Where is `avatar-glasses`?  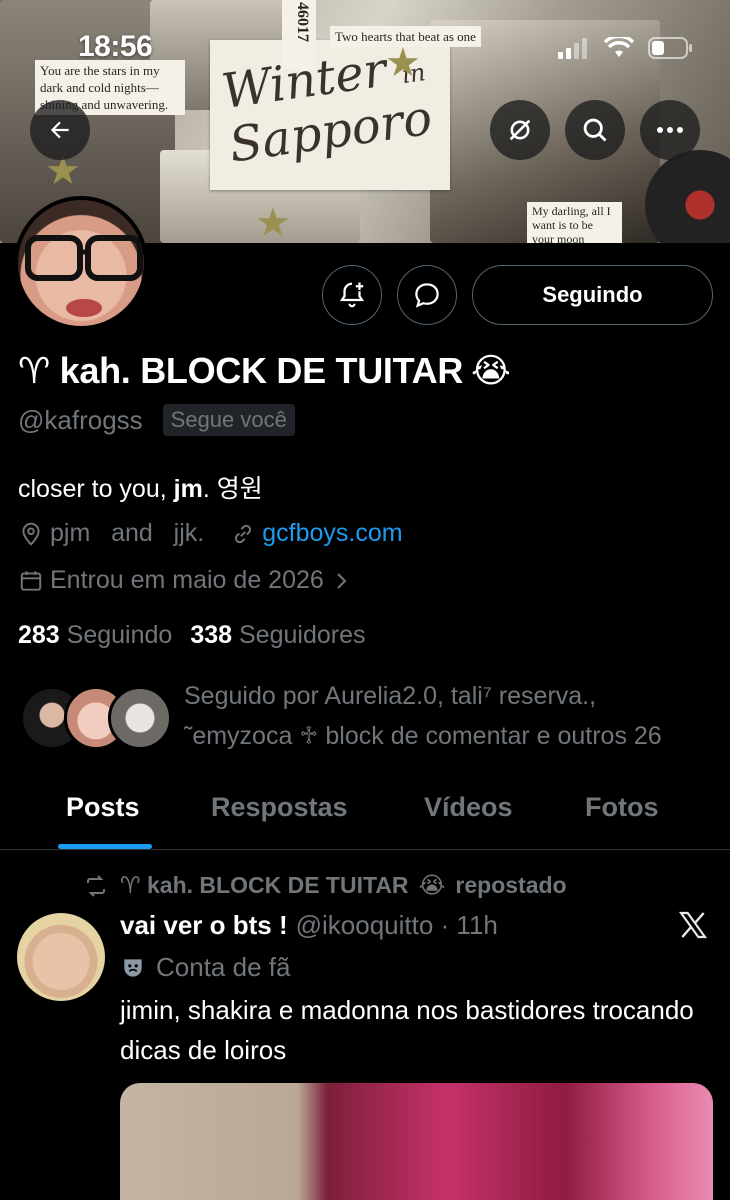
avatar-glasses is located at coordinates (84, 276).